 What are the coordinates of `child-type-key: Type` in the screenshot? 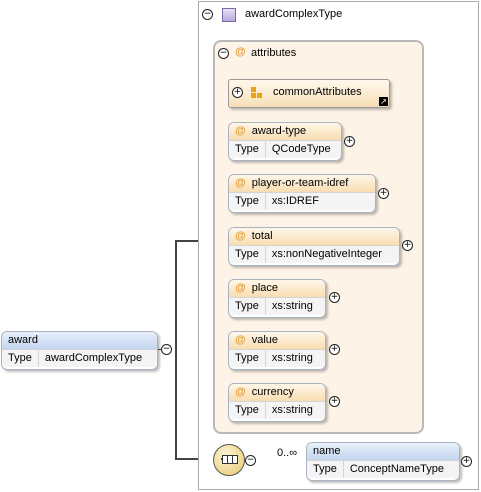 It's located at (325, 469).